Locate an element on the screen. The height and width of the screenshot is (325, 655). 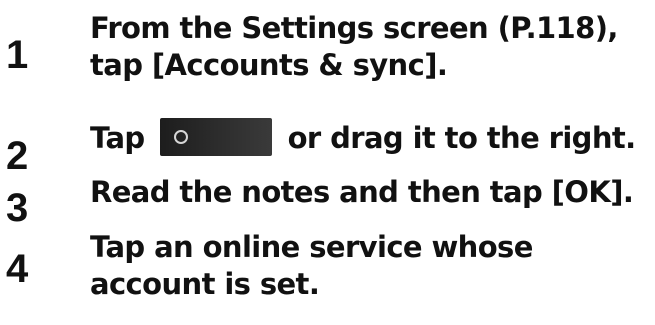
instruction-line: Read the notes and then tap [OK]. is located at coordinates (362, 192).